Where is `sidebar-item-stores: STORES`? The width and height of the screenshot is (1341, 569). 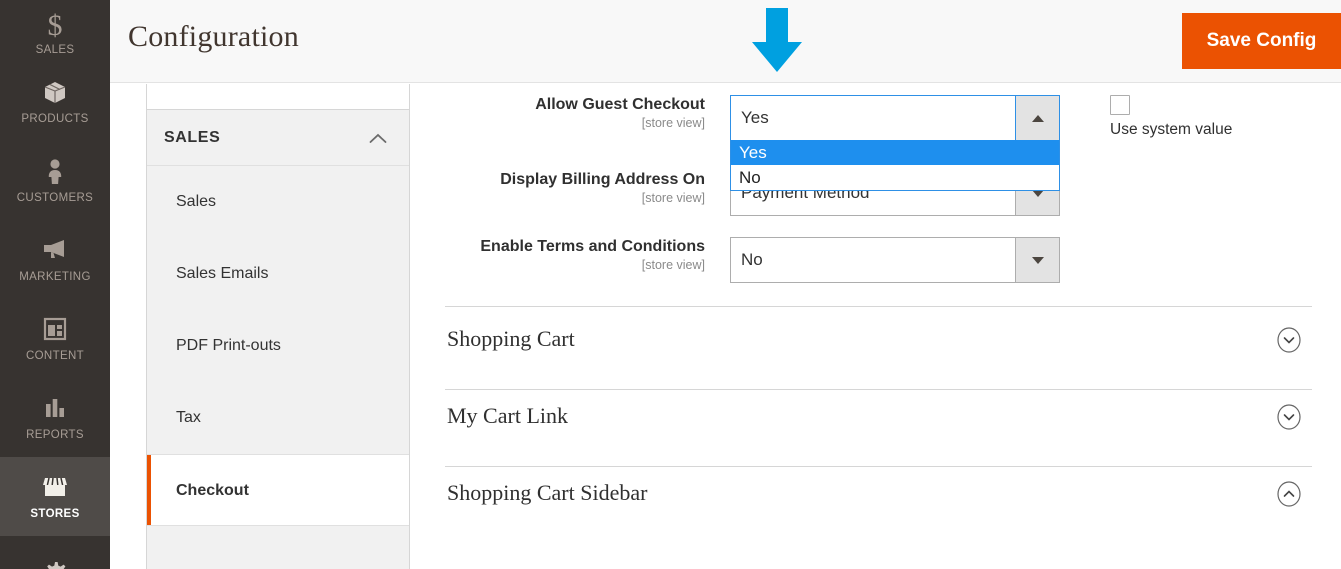 sidebar-item-stores: STORES is located at coordinates (55, 496).